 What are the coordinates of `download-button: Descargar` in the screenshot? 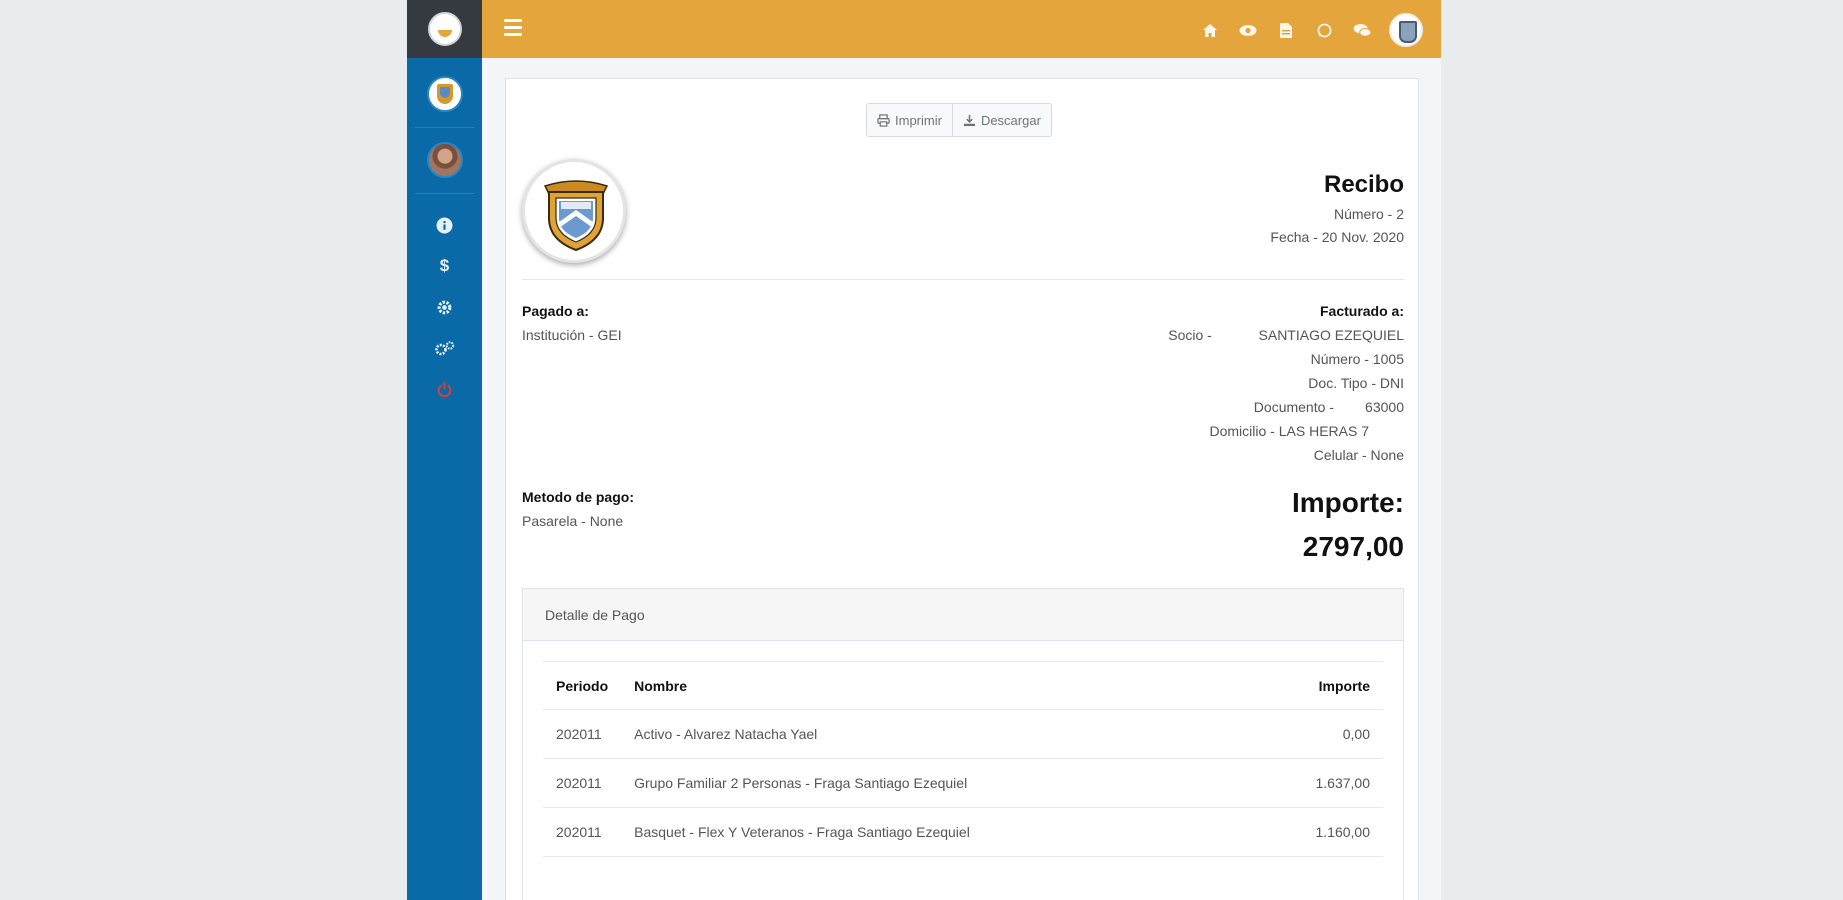 It's located at (1001, 120).